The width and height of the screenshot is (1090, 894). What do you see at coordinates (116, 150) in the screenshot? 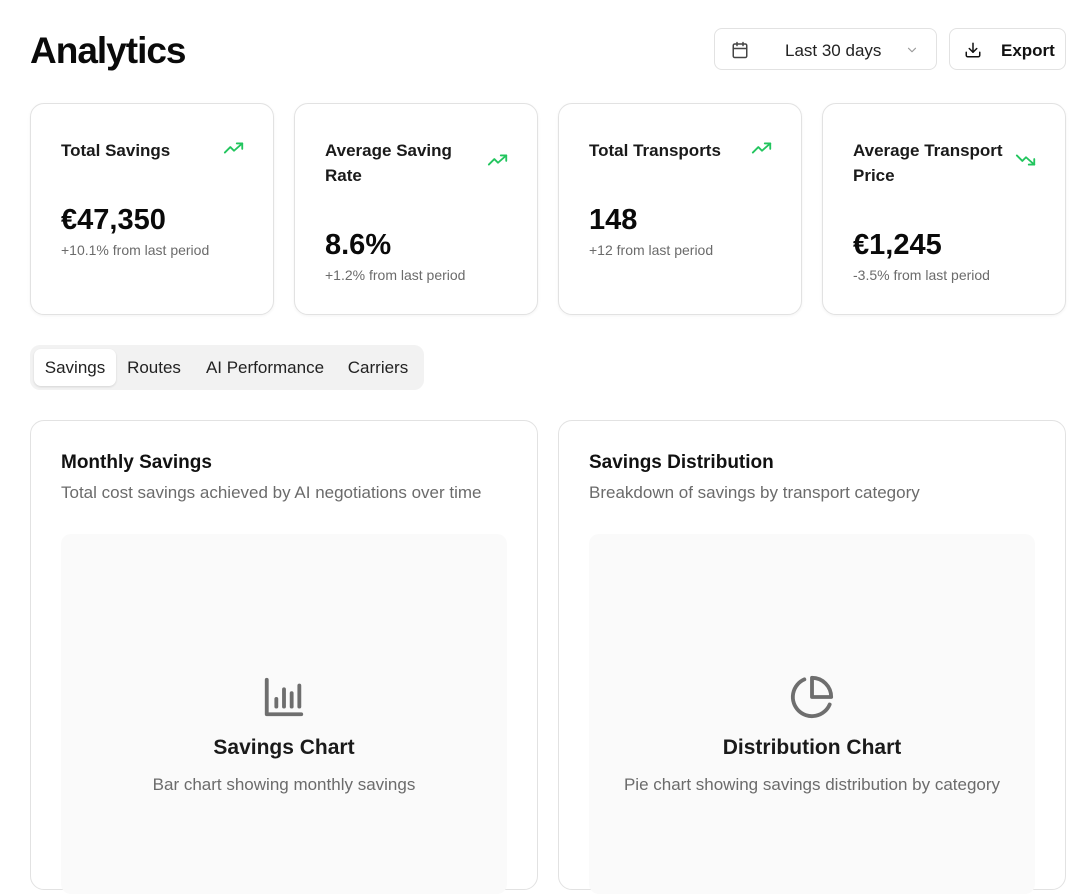
I see `stat-title: Total Savings` at bounding box center [116, 150].